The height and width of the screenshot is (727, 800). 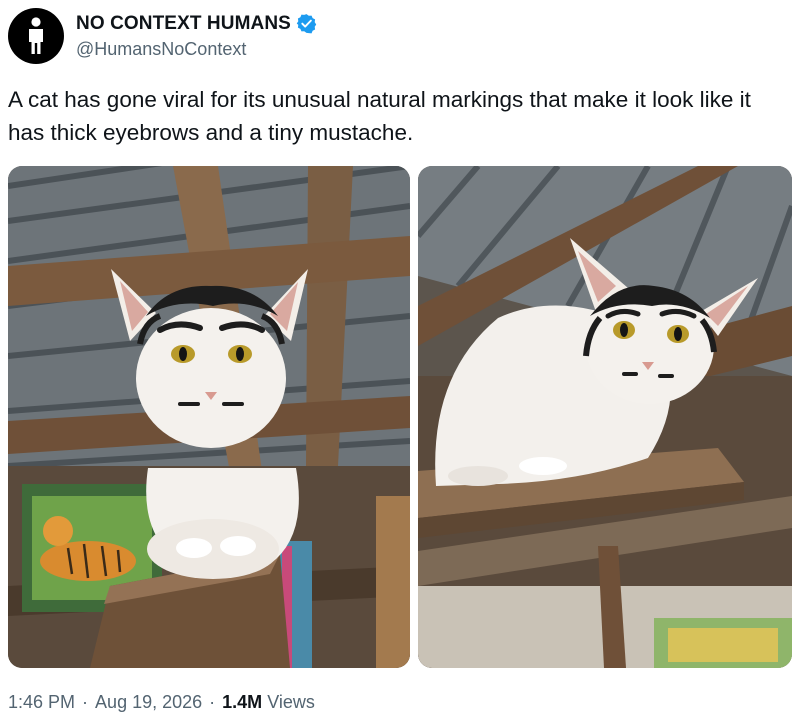 I want to click on person-standing-icon, so click(x=36, y=35).